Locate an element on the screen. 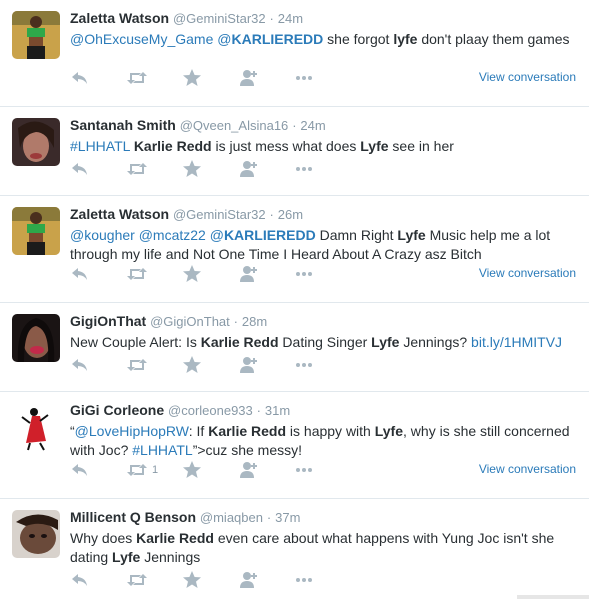  timestamp: 28m is located at coordinates (254, 321).